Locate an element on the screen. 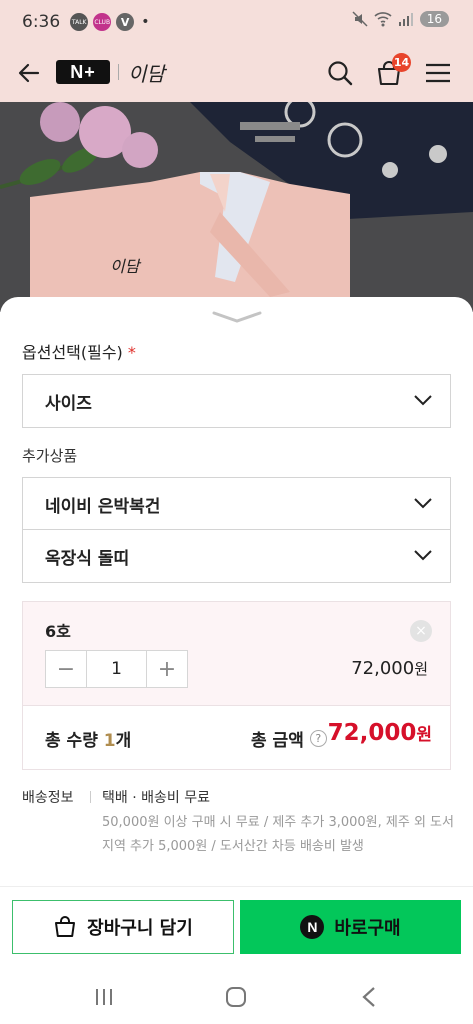 The width and height of the screenshot is (473, 1024). menu-button is located at coordinates (438, 73).